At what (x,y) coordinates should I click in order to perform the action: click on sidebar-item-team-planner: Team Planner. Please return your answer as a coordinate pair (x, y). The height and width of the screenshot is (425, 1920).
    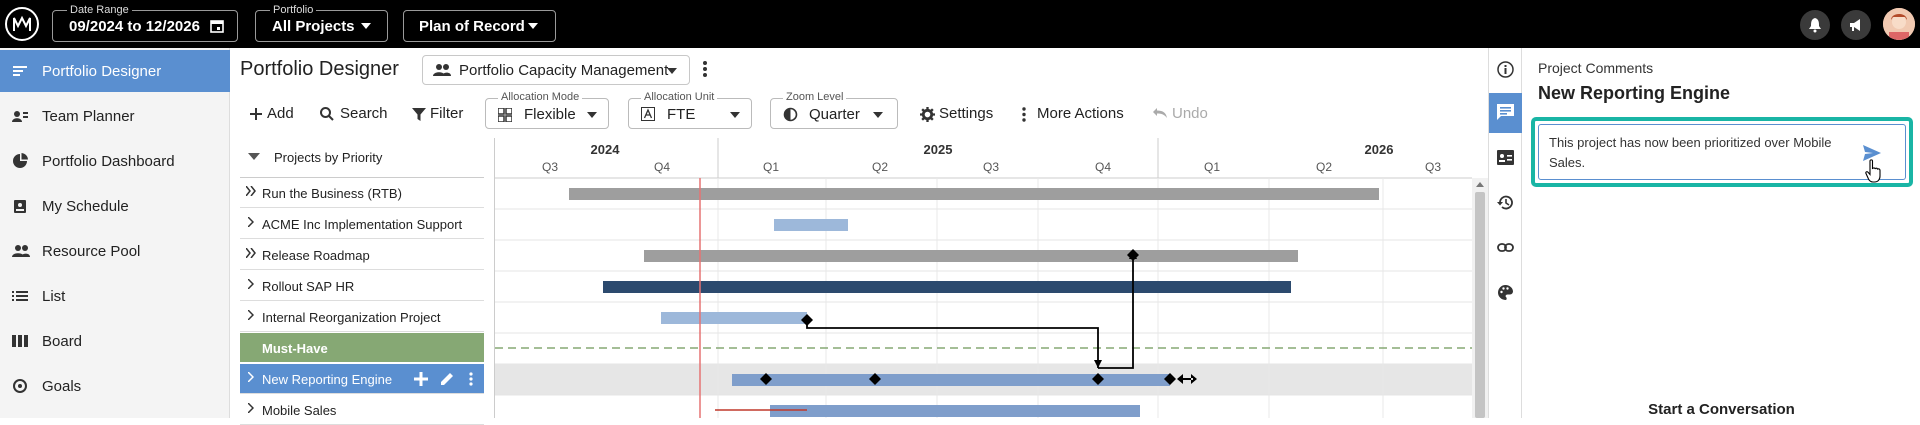
    Looking at the image, I should click on (115, 116).